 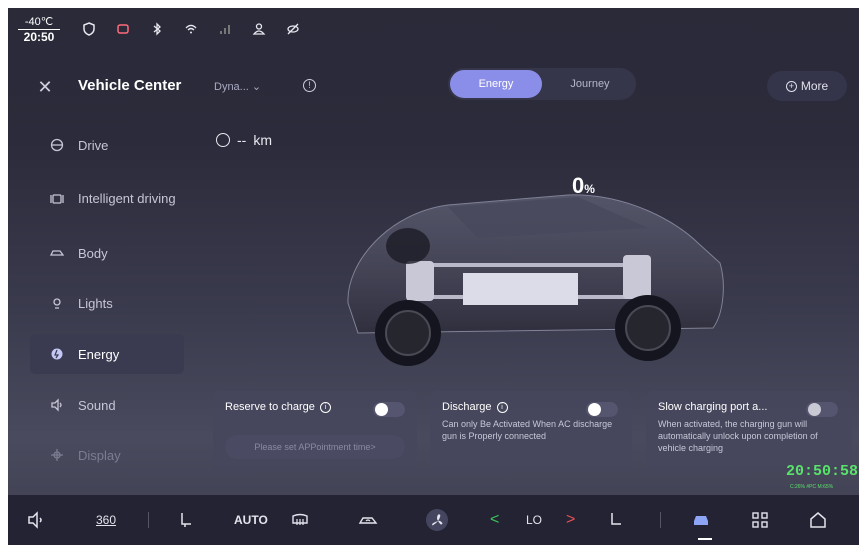 What do you see at coordinates (812, 487) in the screenshot?
I see `overlay-stats: C:26% #PC M:65%` at bounding box center [812, 487].